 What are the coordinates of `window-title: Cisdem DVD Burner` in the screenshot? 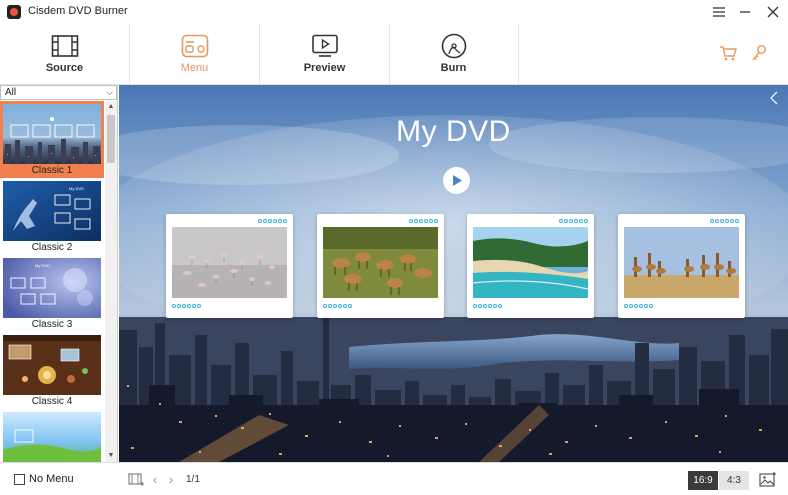 It's located at (78, 11).